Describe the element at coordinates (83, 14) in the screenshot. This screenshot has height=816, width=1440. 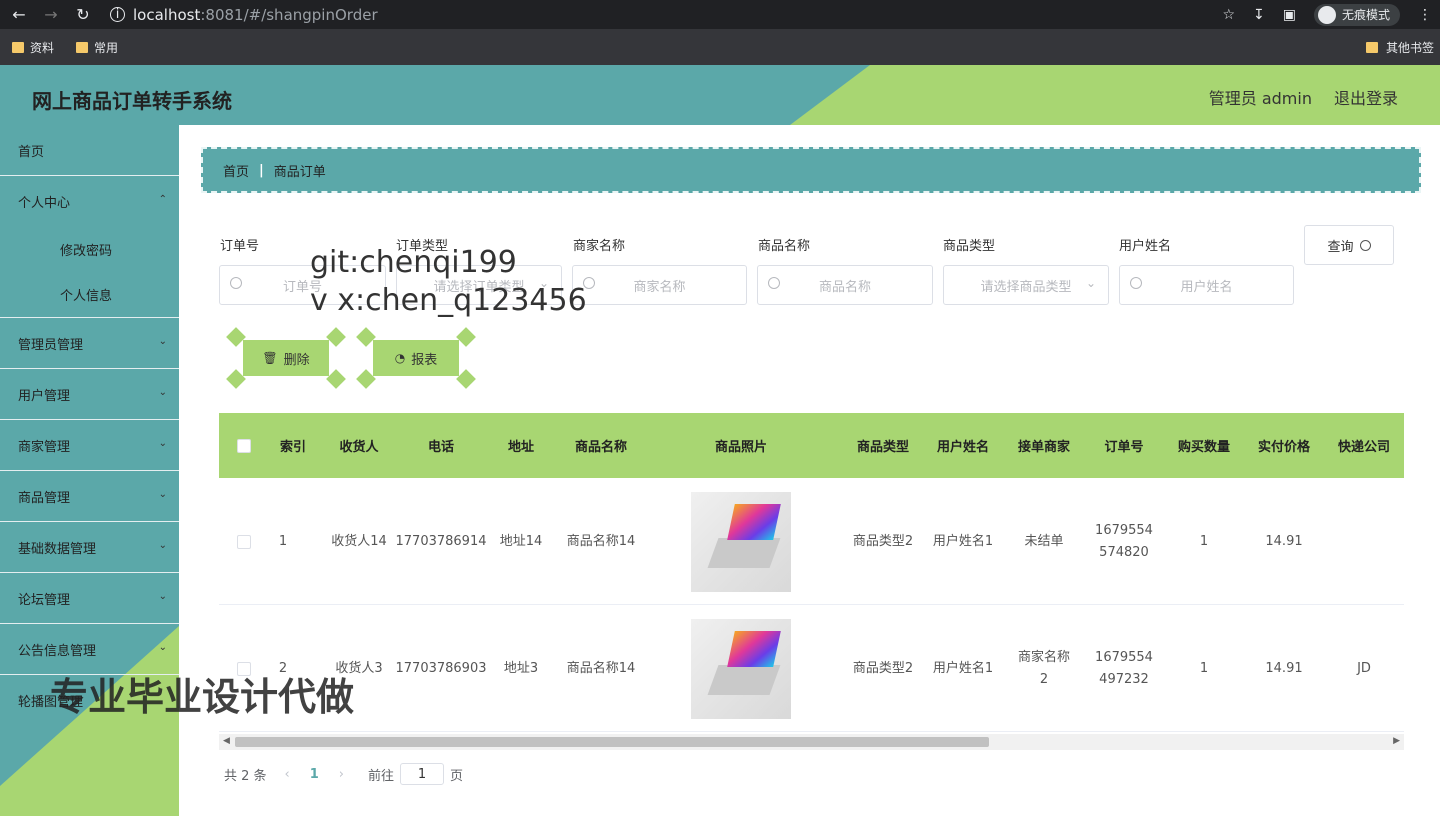
I see `reload-icon: ↻` at that location.